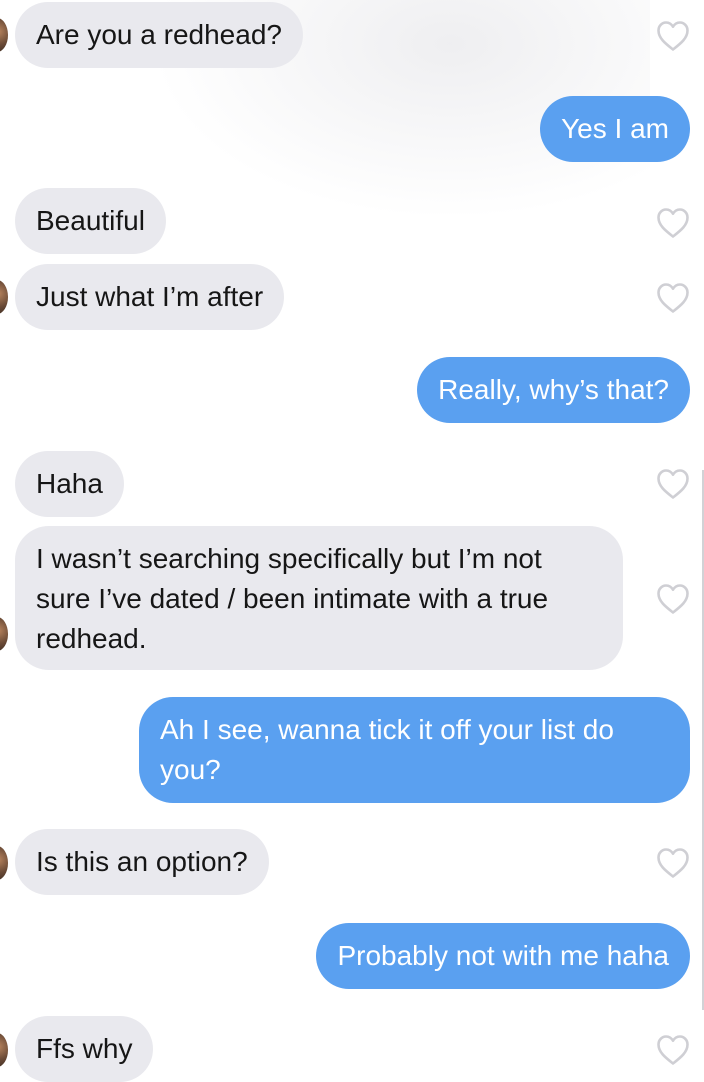  Describe the element at coordinates (90, 221) in the screenshot. I see `received-message: Beautiful` at that location.